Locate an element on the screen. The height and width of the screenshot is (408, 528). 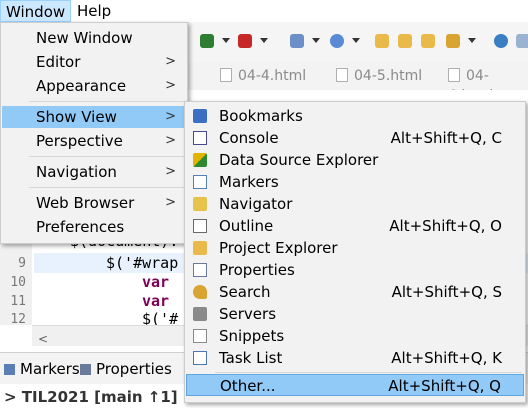
tab-markers: Markers is located at coordinates (42, 369).